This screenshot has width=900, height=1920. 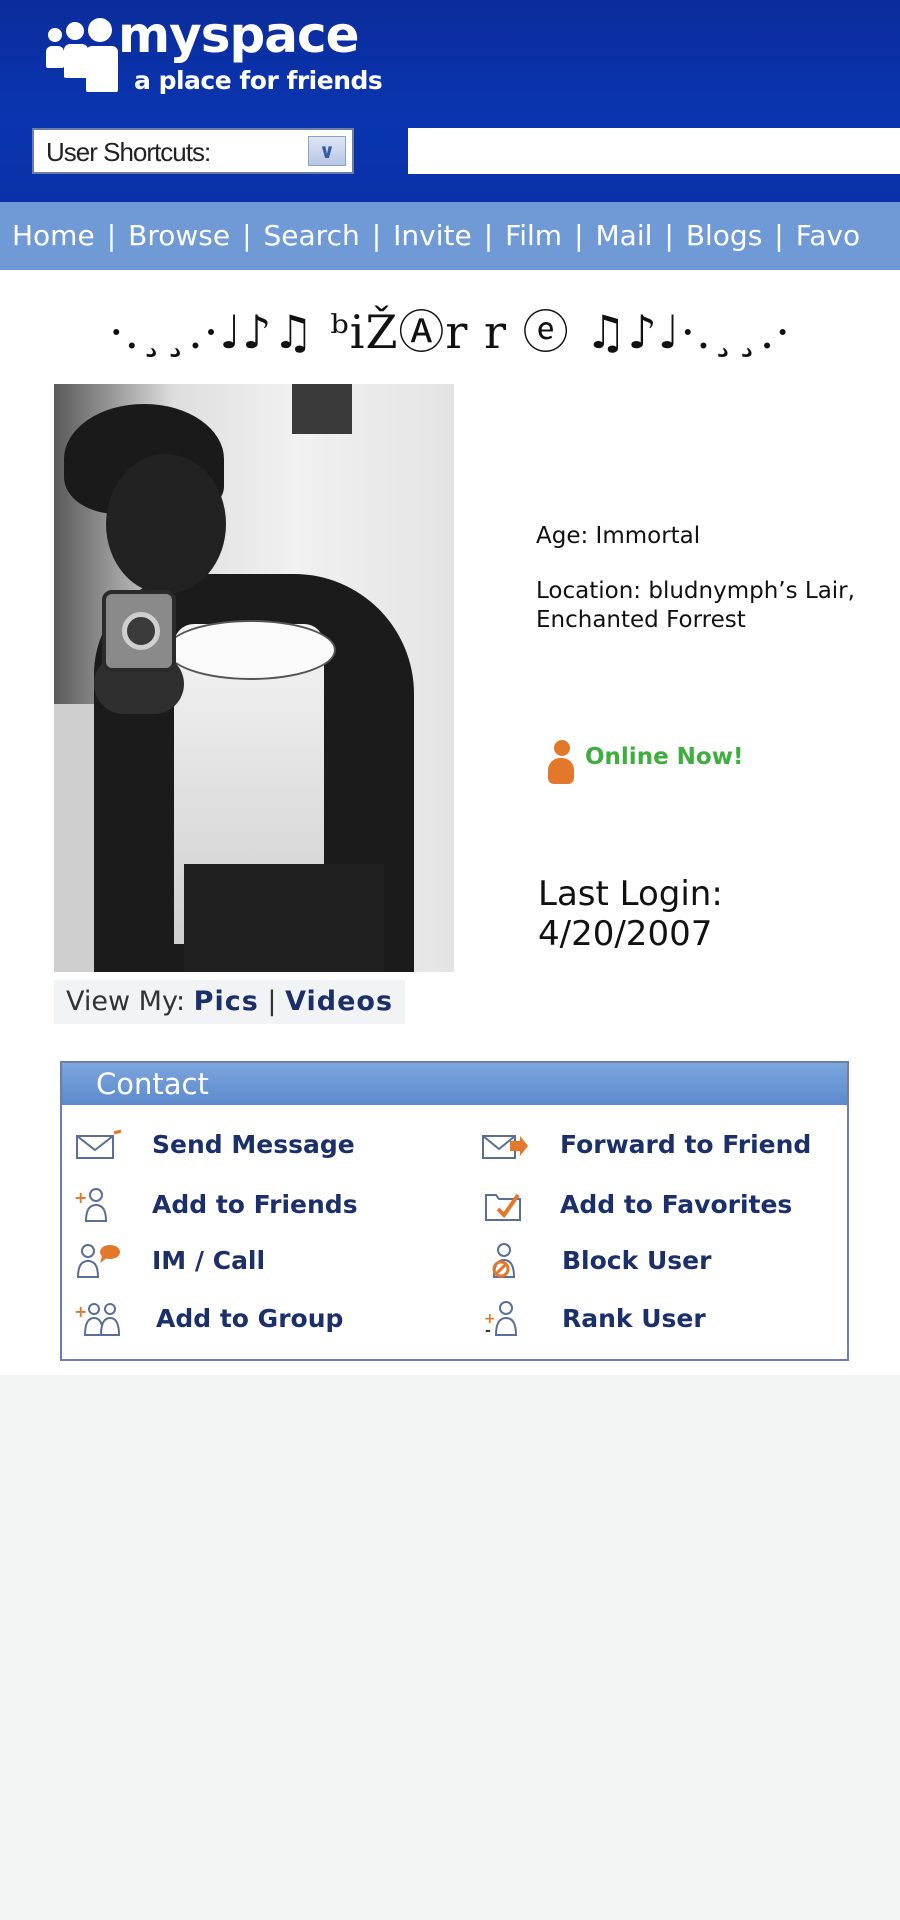 I want to click on online-person-icon, so click(x=561, y=762).